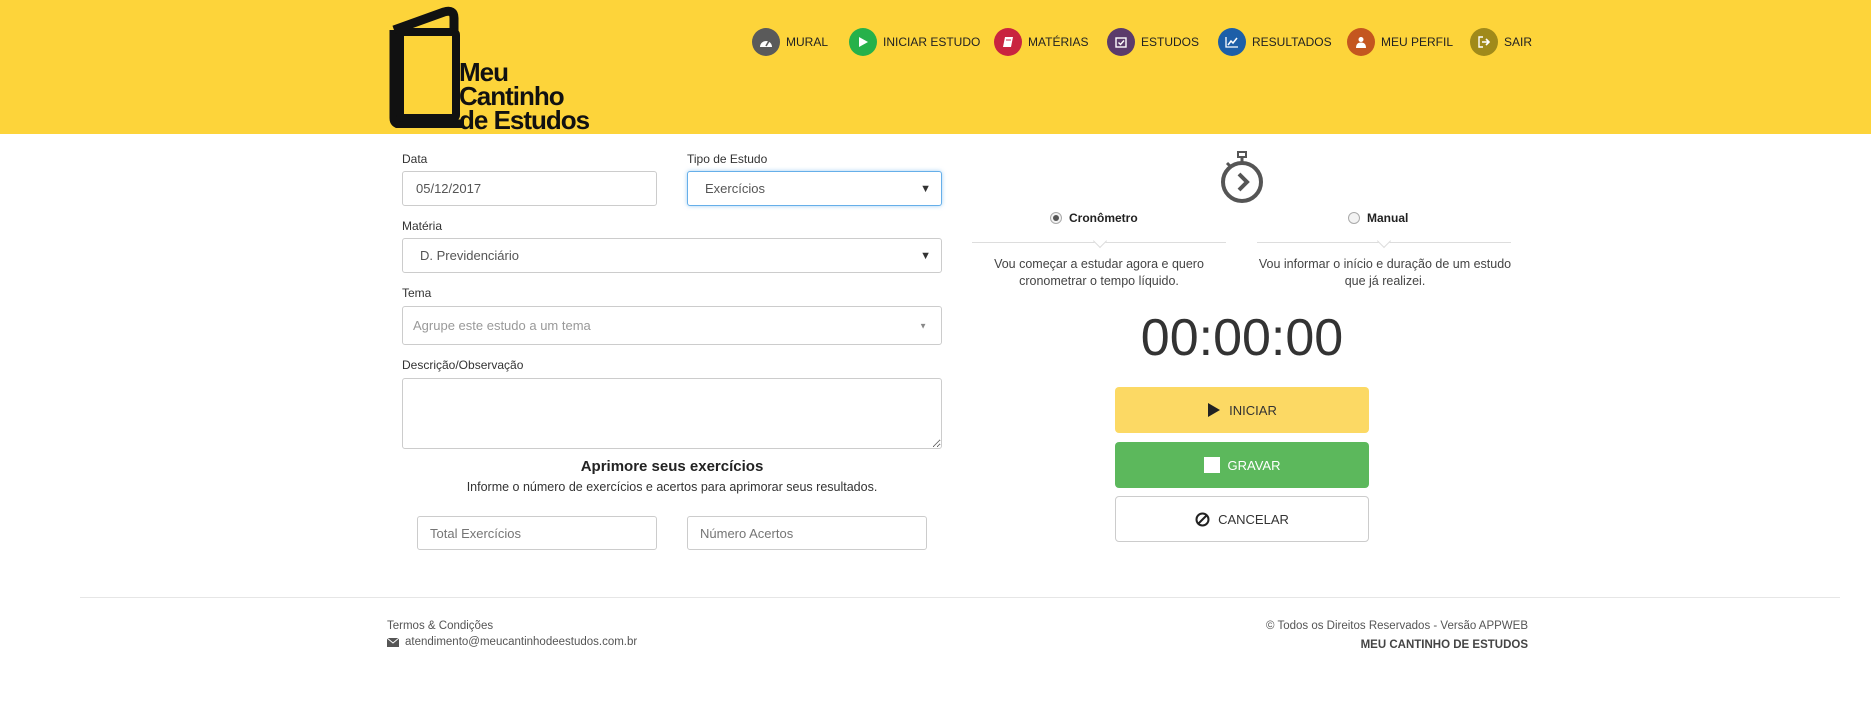 This screenshot has width=1871, height=726. What do you see at coordinates (1384, 241) in the screenshot?
I see `manual-notch` at bounding box center [1384, 241].